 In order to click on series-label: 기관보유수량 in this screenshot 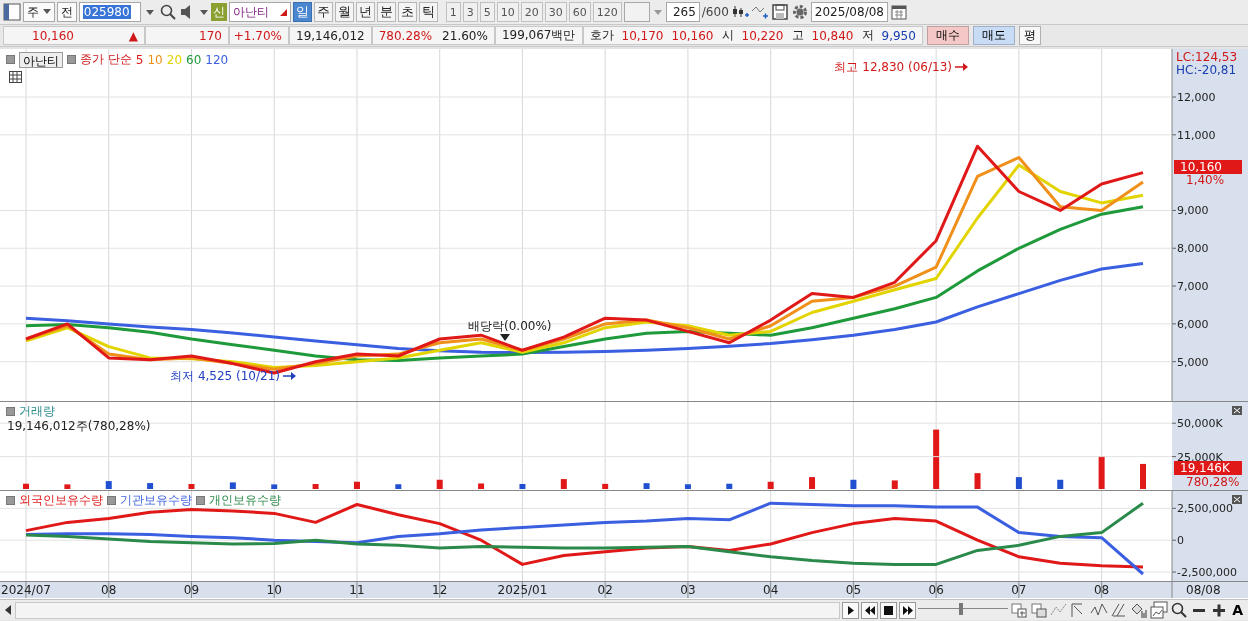, I will do `click(156, 500)`.